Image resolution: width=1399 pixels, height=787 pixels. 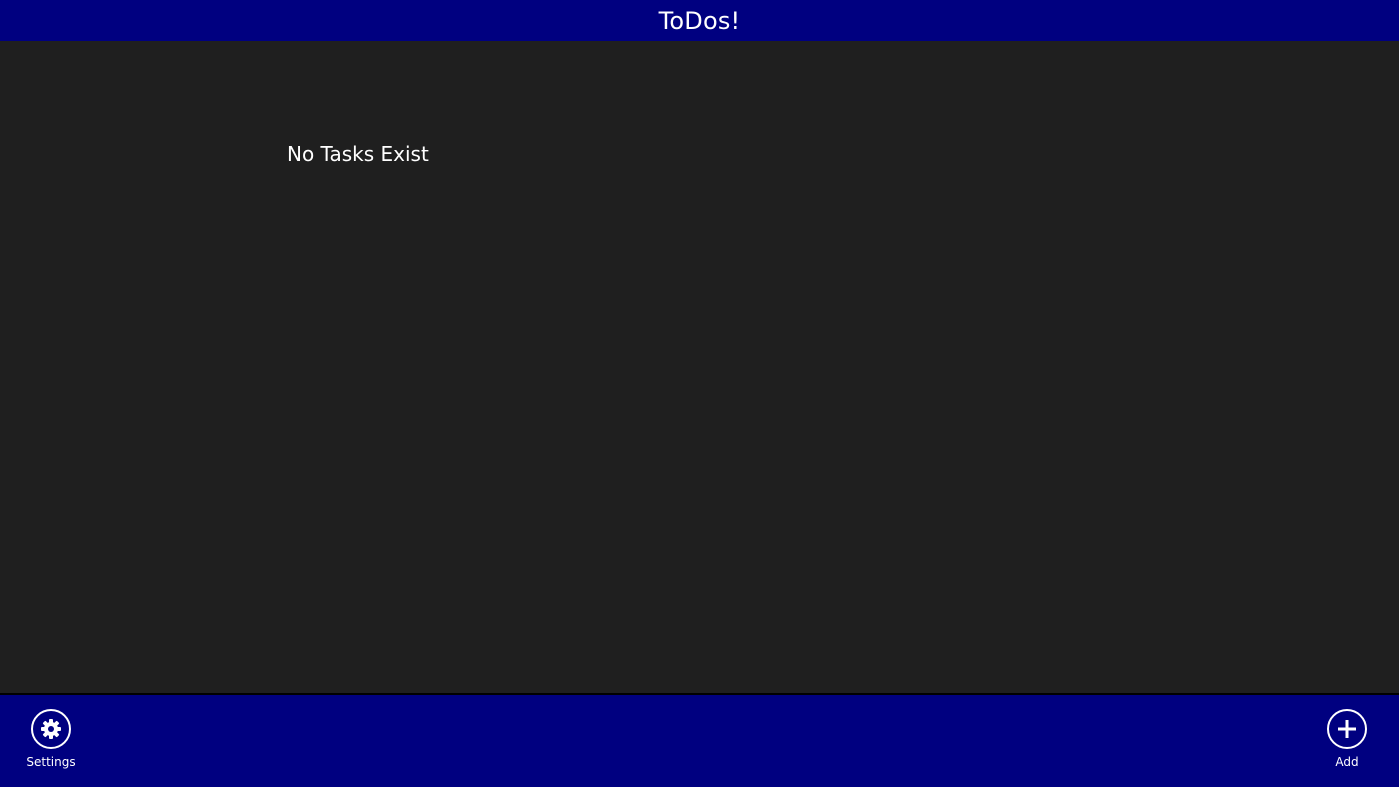 I want to click on add-label: Add, so click(x=1347, y=762).